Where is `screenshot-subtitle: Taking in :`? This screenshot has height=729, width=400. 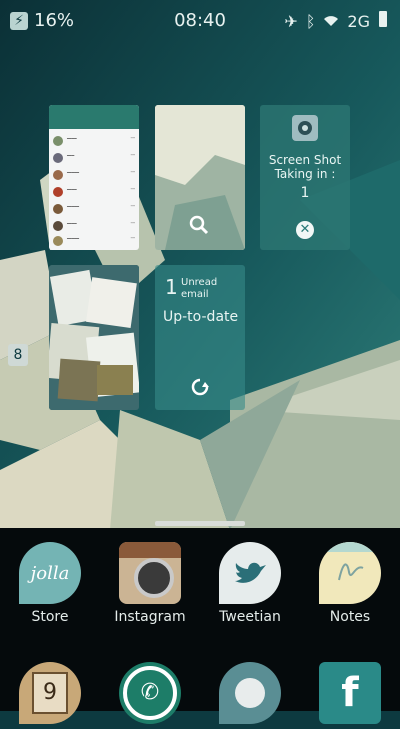 screenshot-subtitle: Taking in : is located at coordinates (305, 174).